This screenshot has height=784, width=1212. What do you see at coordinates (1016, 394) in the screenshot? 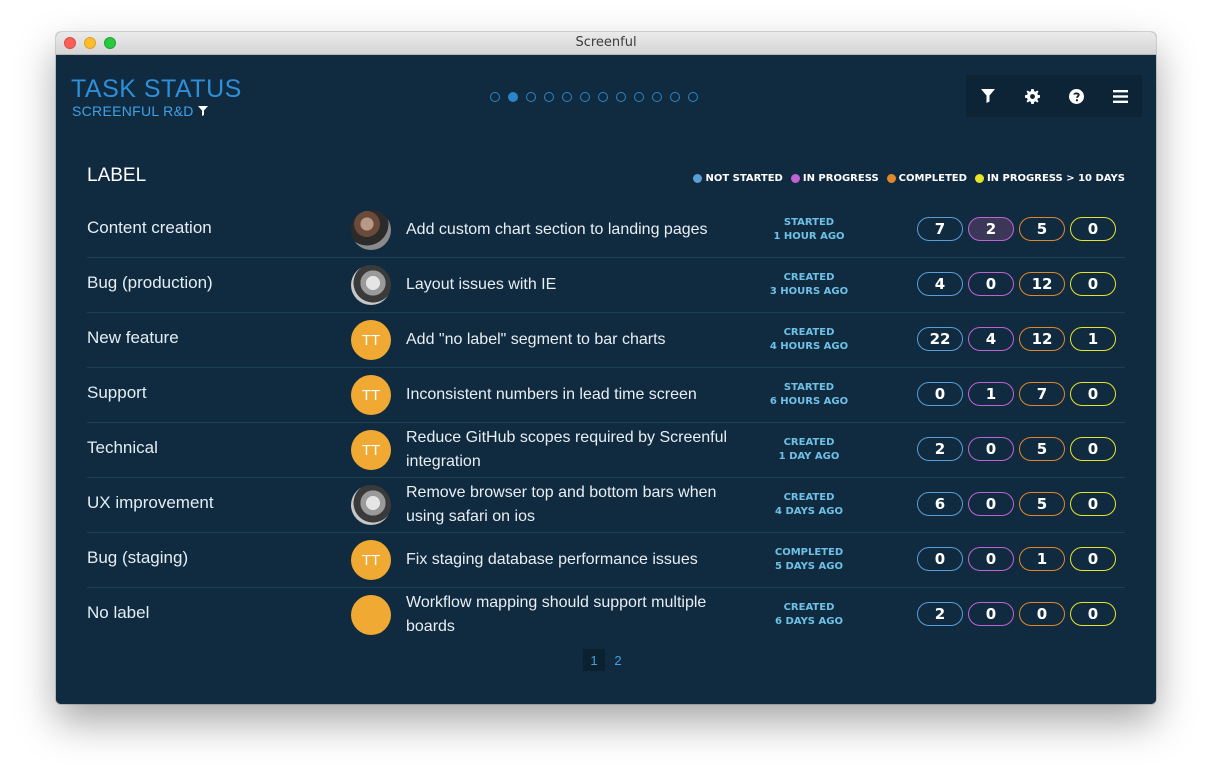
I see `status-counts: 0170` at bounding box center [1016, 394].